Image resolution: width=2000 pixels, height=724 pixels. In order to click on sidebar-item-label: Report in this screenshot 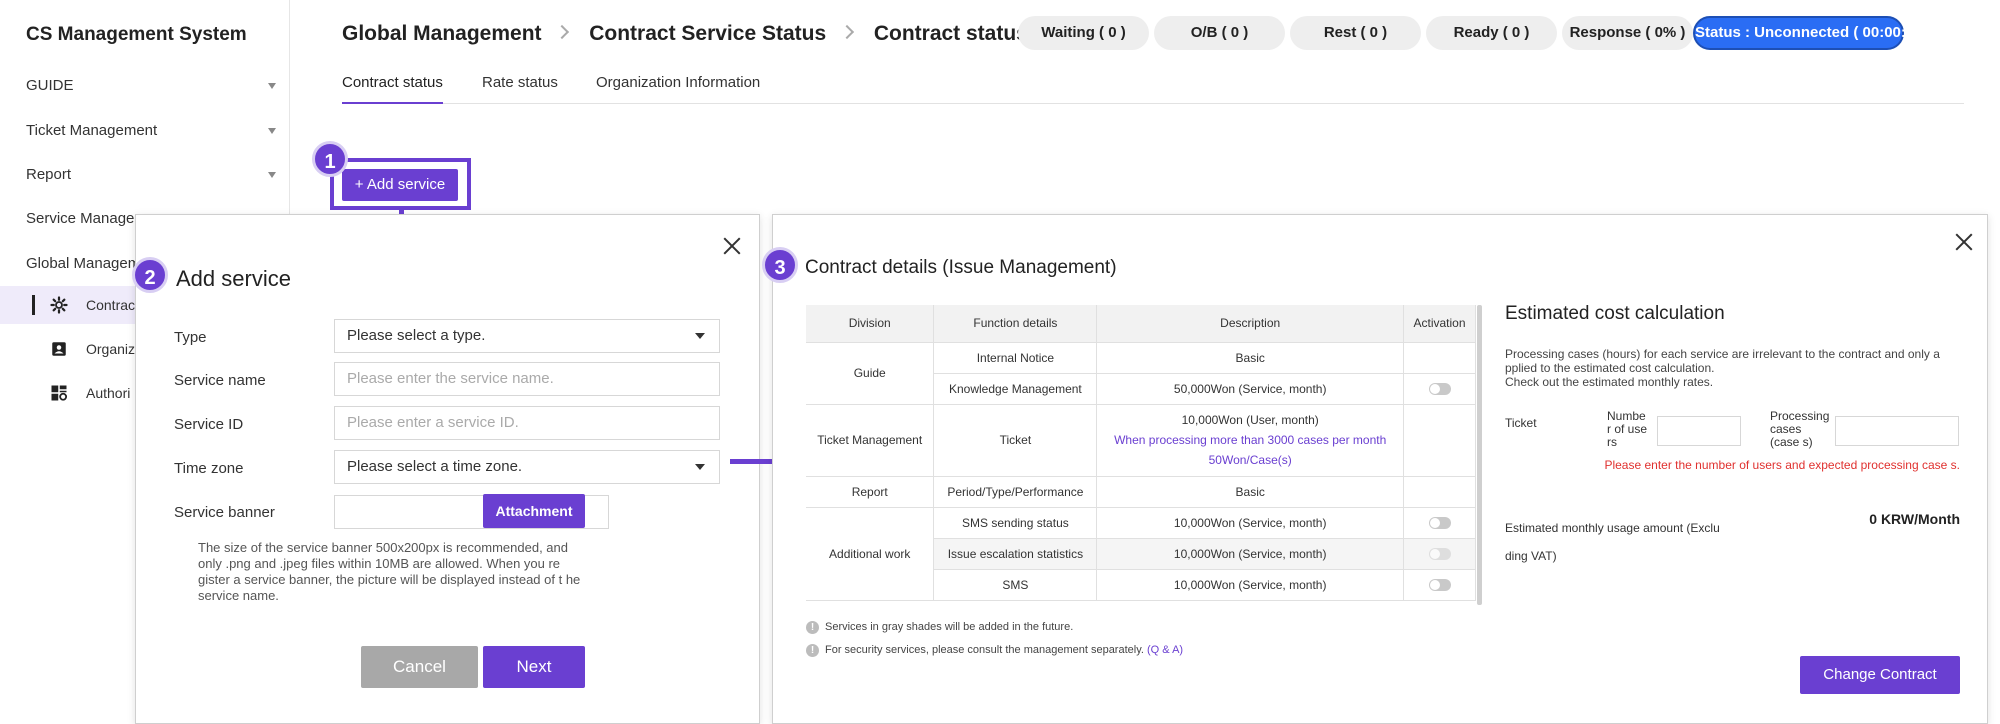, I will do `click(49, 174)`.